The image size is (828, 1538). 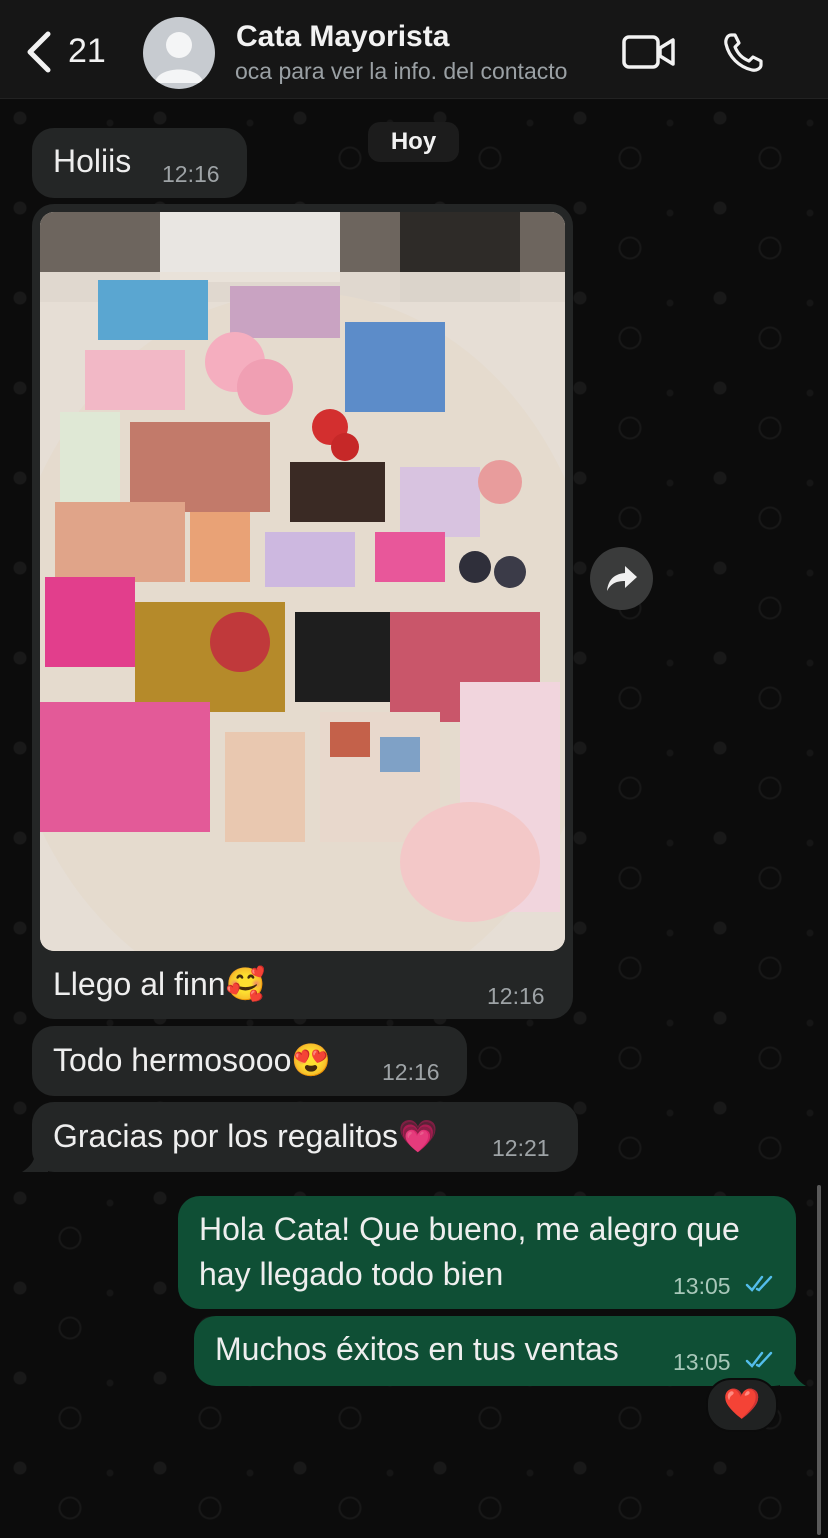 I want to click on avatar, so click(x=179, y=53).